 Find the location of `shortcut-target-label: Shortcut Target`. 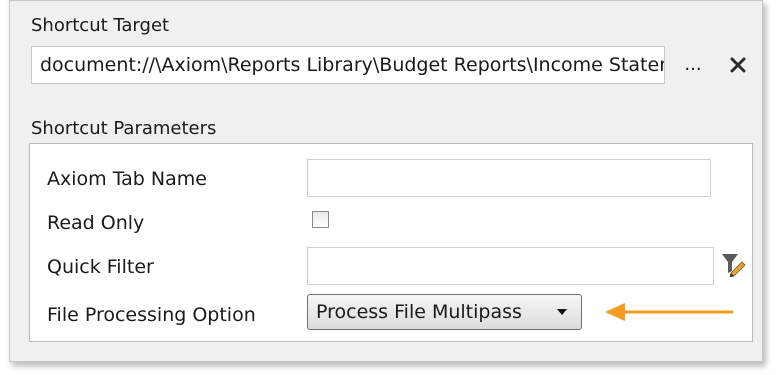

shortcut-target-label: Shortcut Target is located at coordinates (100, 25).